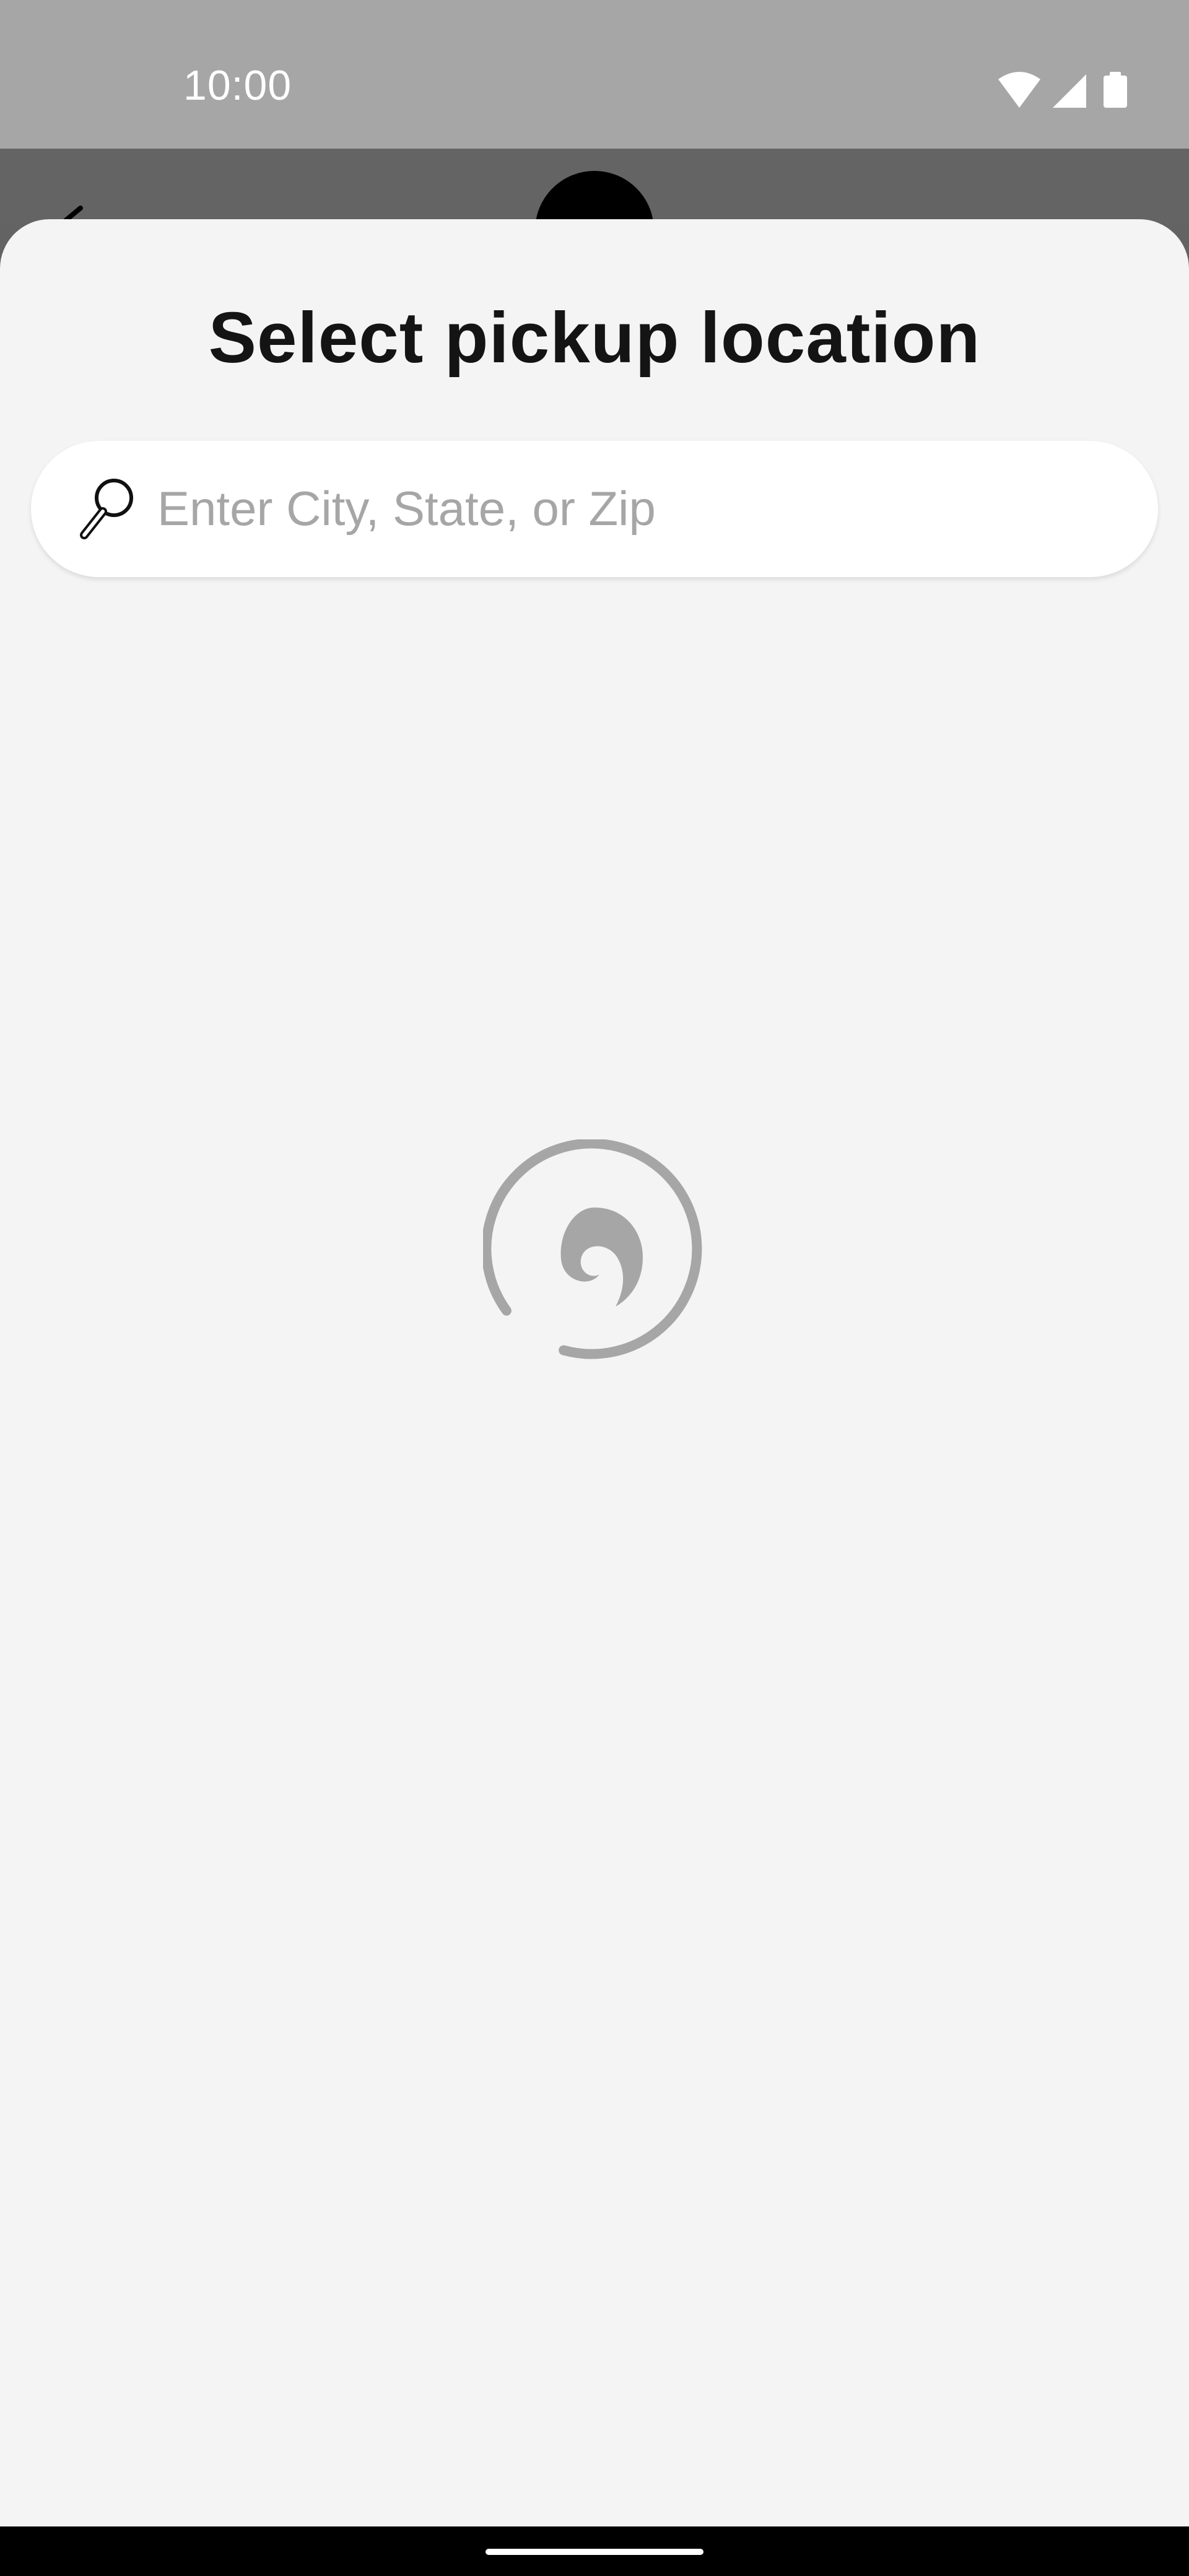 The image size is (1189, 2576). I want to click on home-indicator, so click(594, 2552).